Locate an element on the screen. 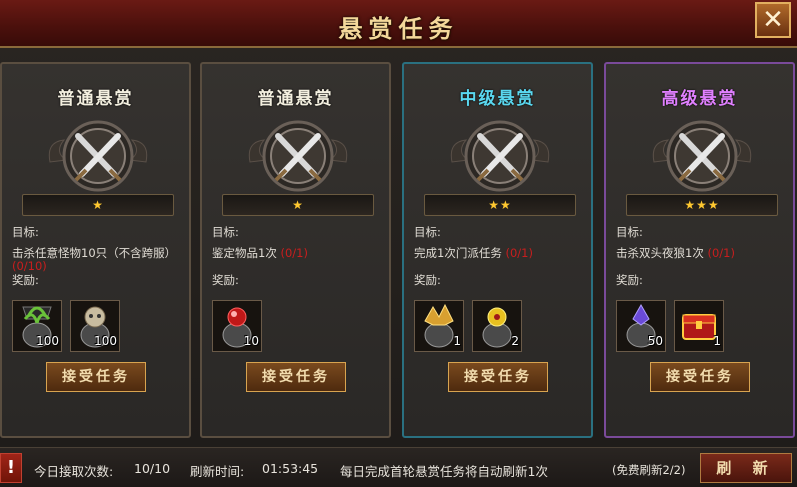  reward-item-slot: 50 is located at coordinates (641, 326).